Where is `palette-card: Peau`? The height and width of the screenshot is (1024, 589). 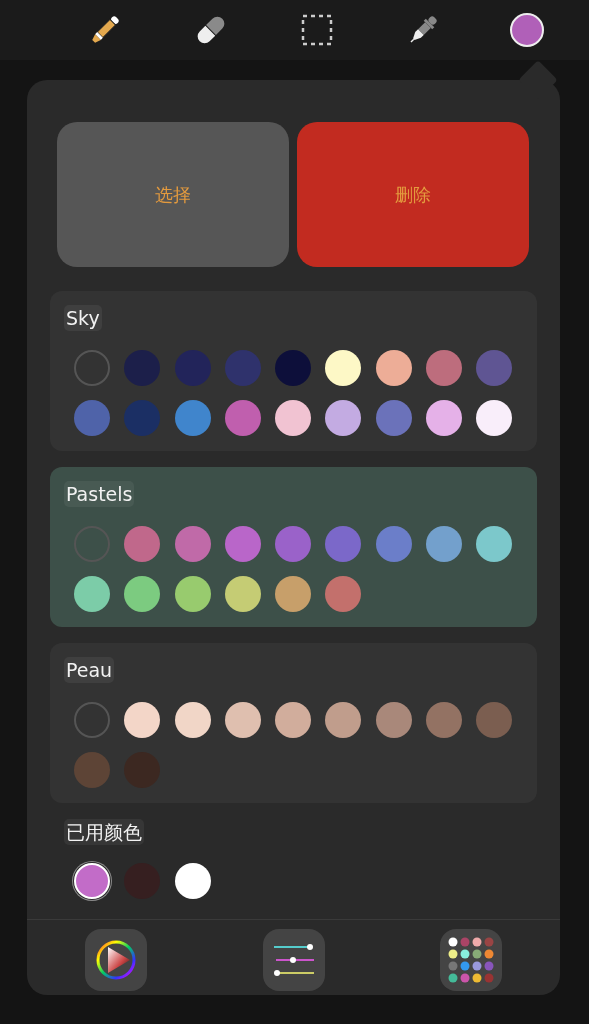 palette-card: Peau is located at coordinates (293, 723).